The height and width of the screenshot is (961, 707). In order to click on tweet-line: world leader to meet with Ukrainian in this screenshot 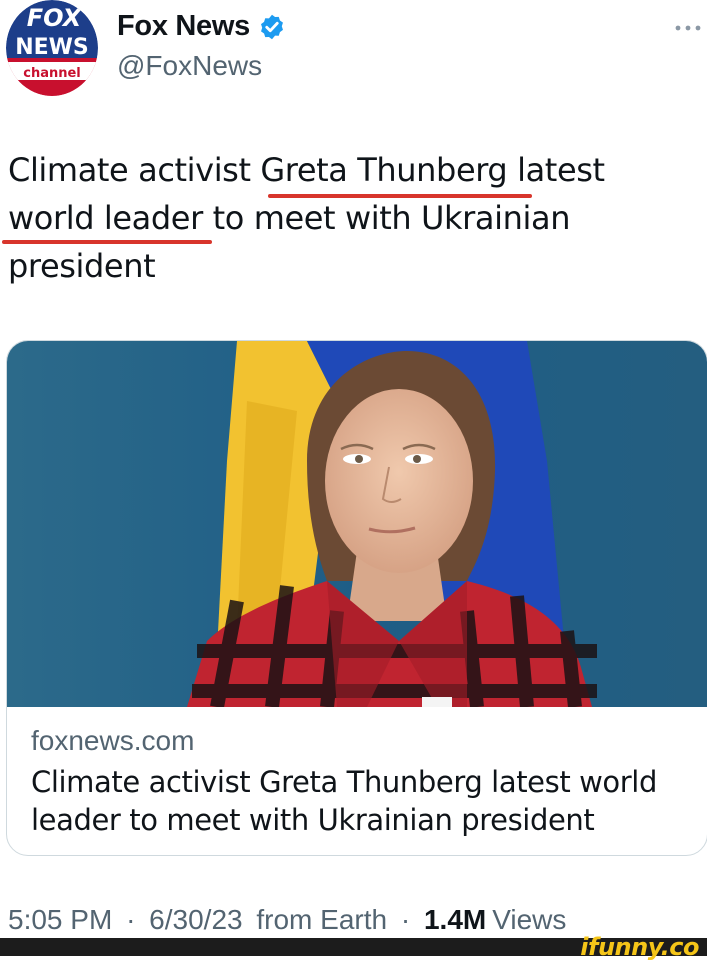, I will do `click(289, 218)`.